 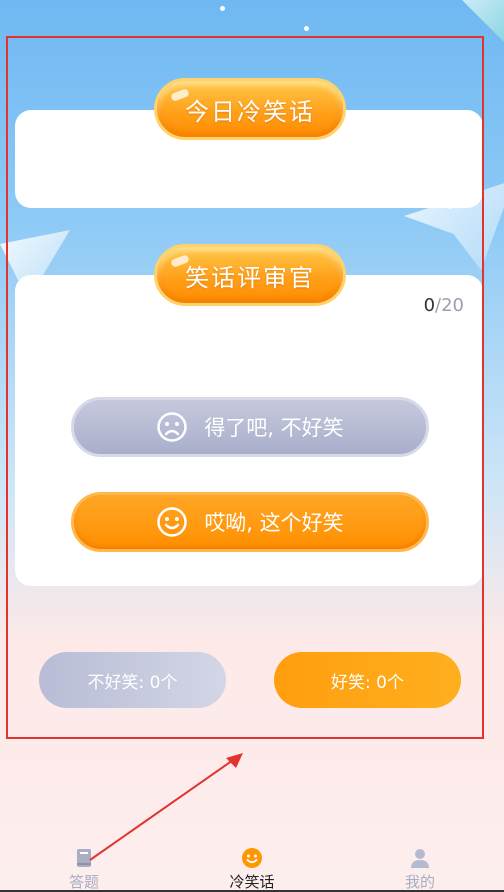 What do you see at coordinates (274, 523) in the screenshot?
I see `funny-label: 哎呦, 这个好笑` at bounding box center [274, 523].